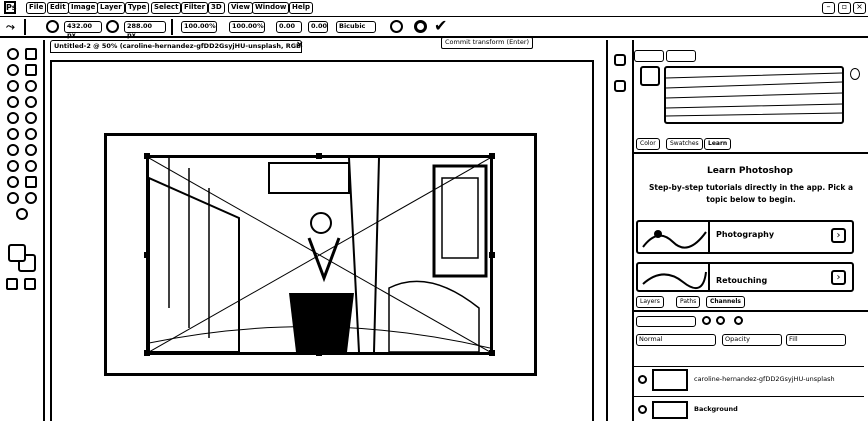  I want to click on transform-handle-br, so click(492, 353).